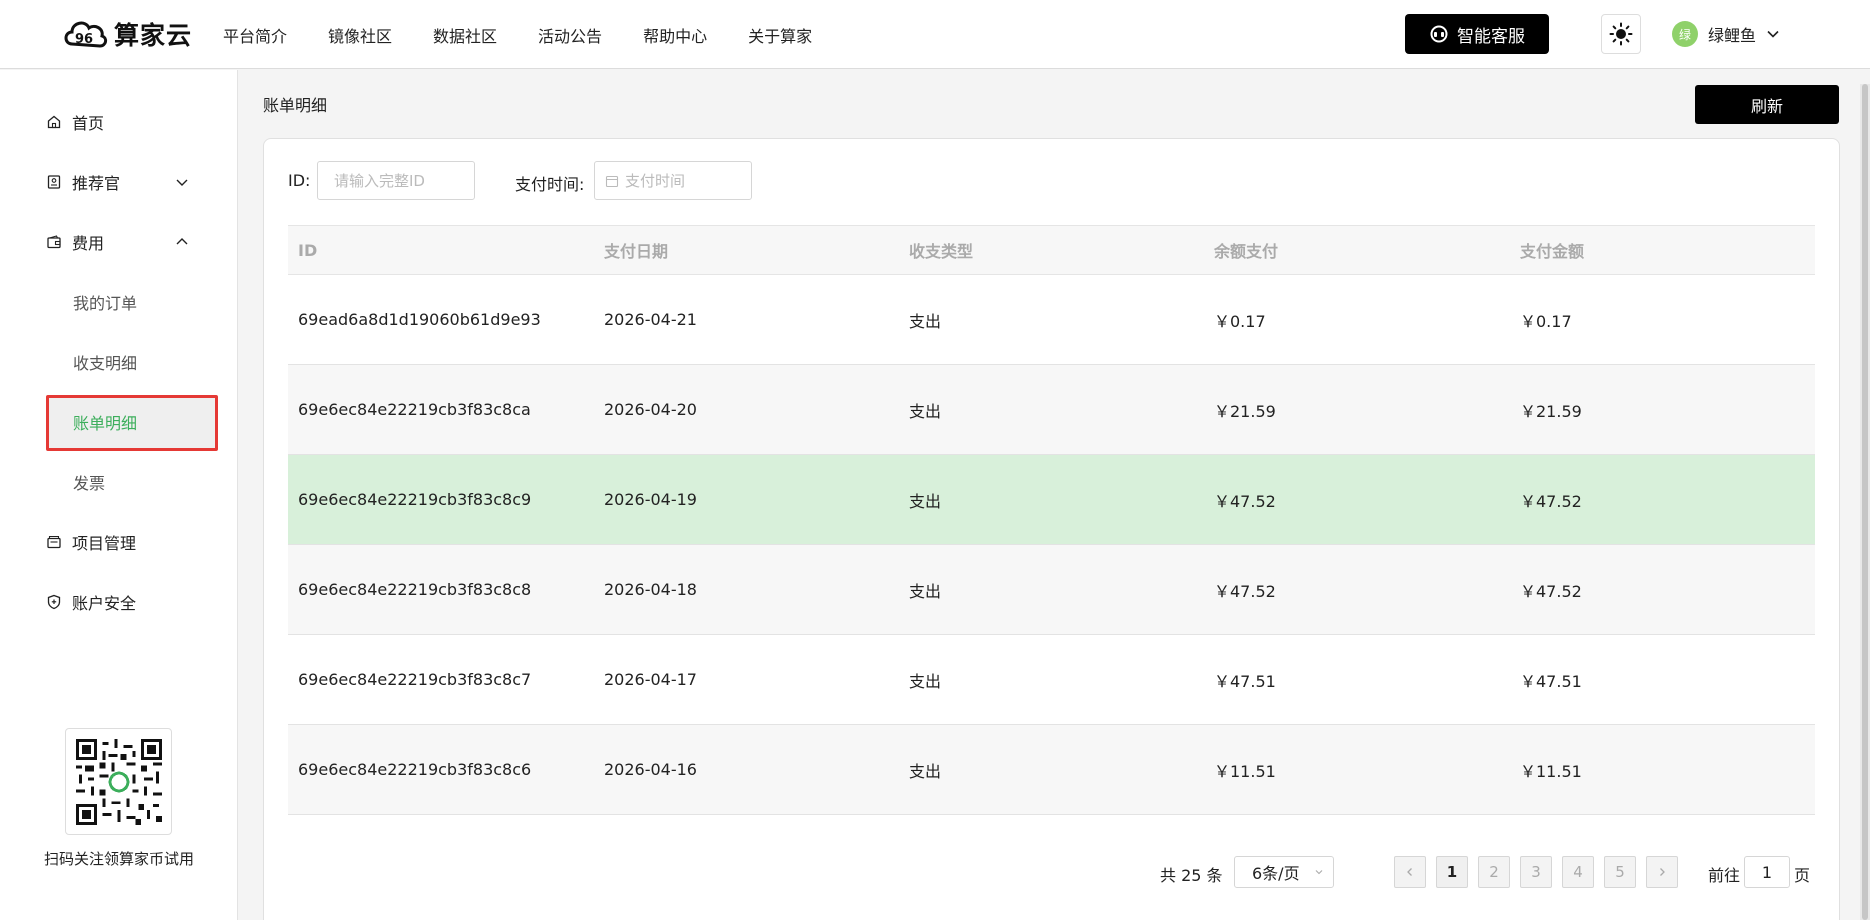  I want to click on nav-item-about: 关于算家, so click(780, 35).